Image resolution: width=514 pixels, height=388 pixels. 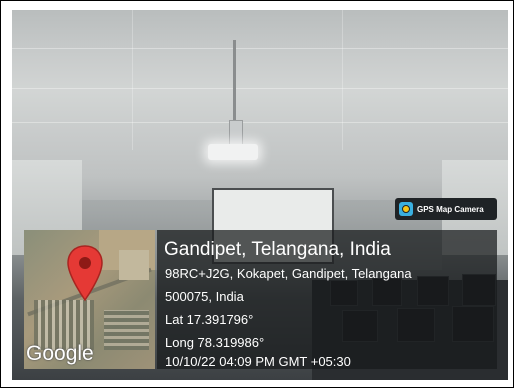 I want to click on projector, so click(x=233, y=152).